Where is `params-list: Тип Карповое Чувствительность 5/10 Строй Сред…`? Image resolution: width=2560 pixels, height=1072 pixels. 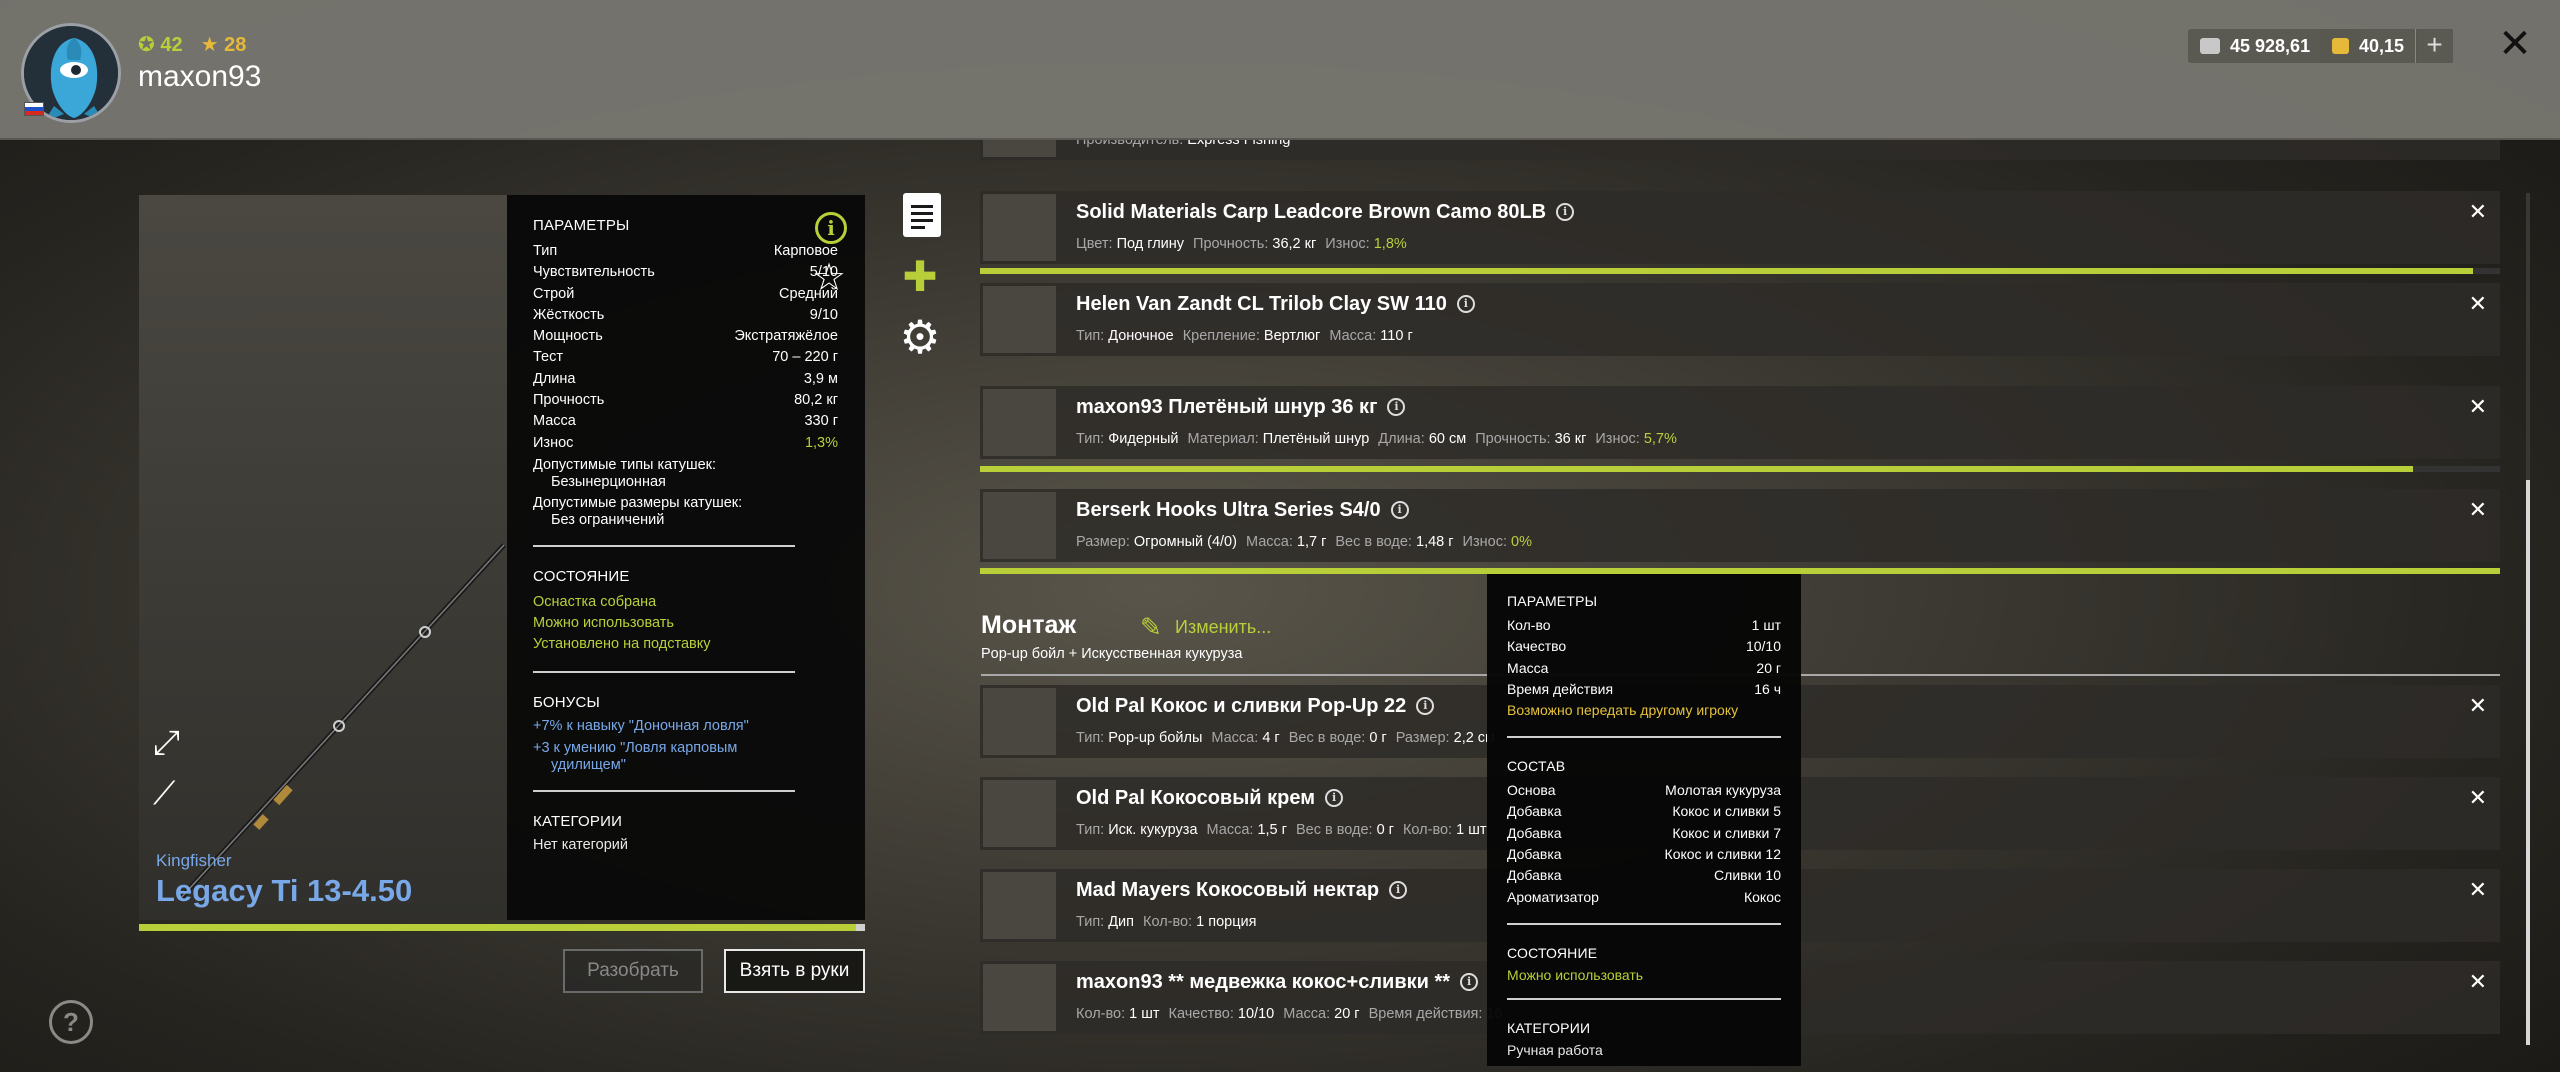
params-list: Тип Карповое Чувствительность 5/10 Строй Сред… is located at coordinates (685, 347).